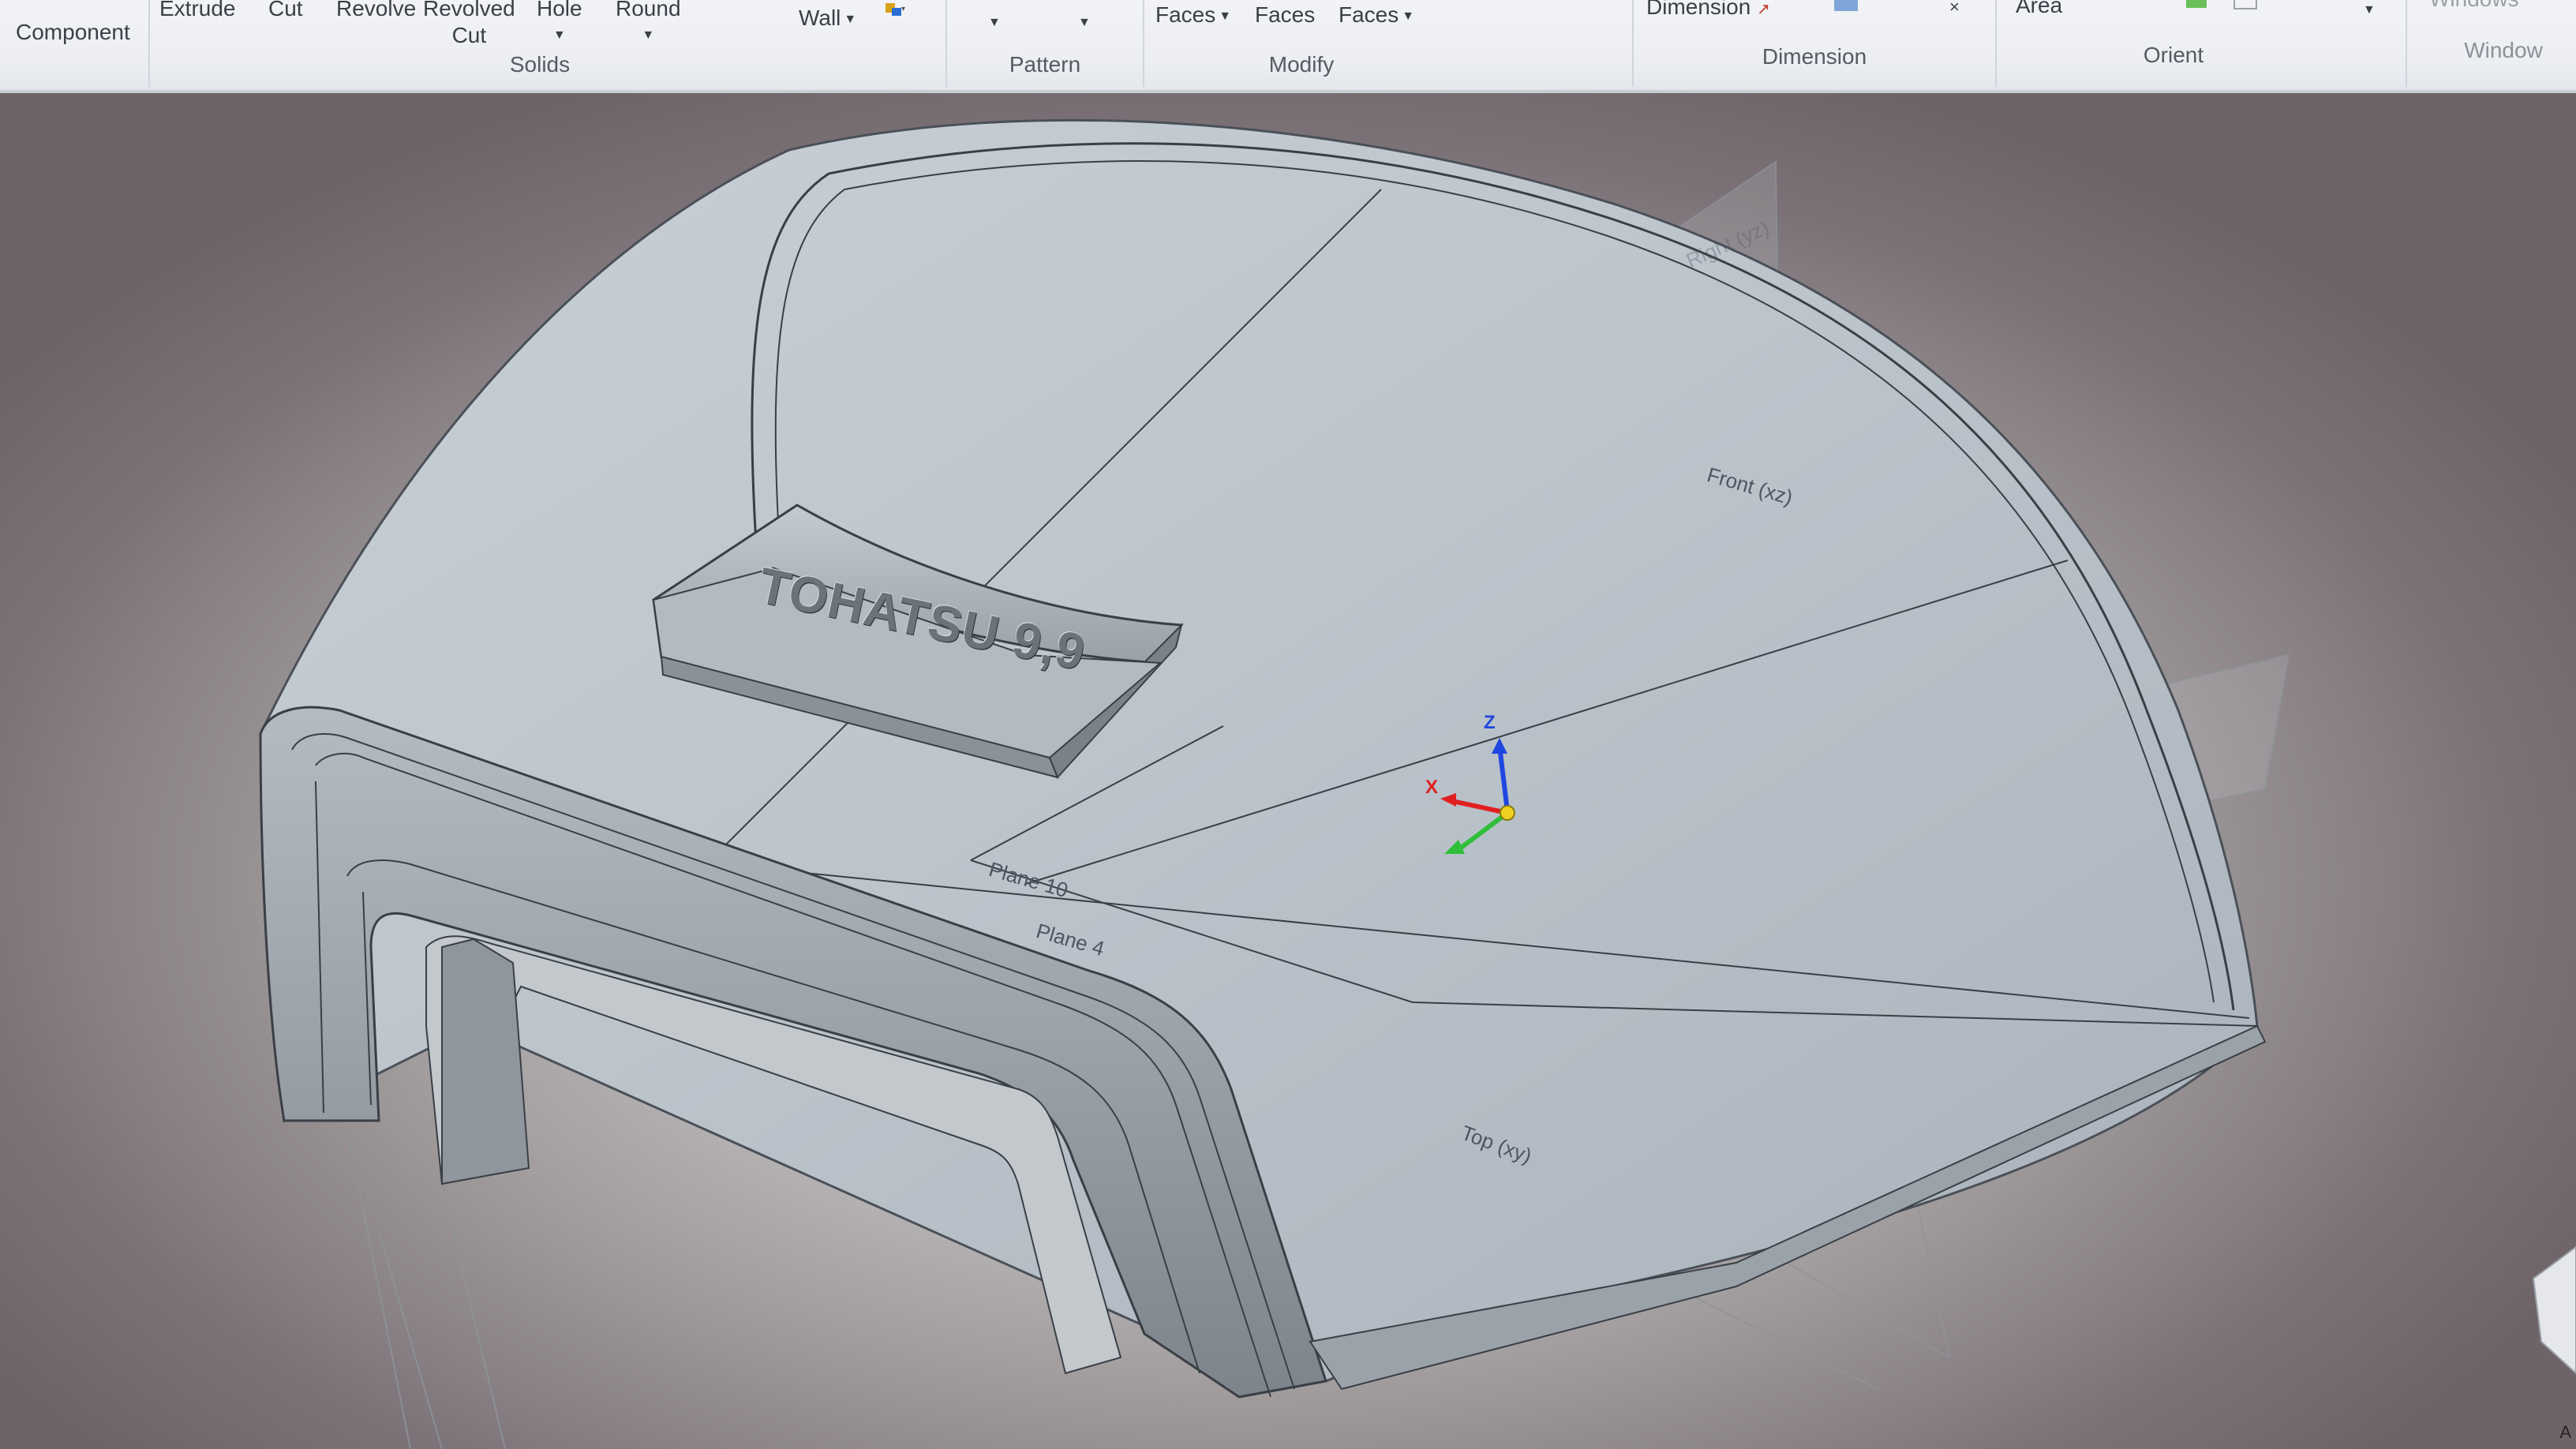 Image resolution: width=2576 pixels, height=1449 pixels. Describe the element at coordinates (994, 22) in the screenshot. I see `pattern-dropdown-caret-icon: ▼` at that location.